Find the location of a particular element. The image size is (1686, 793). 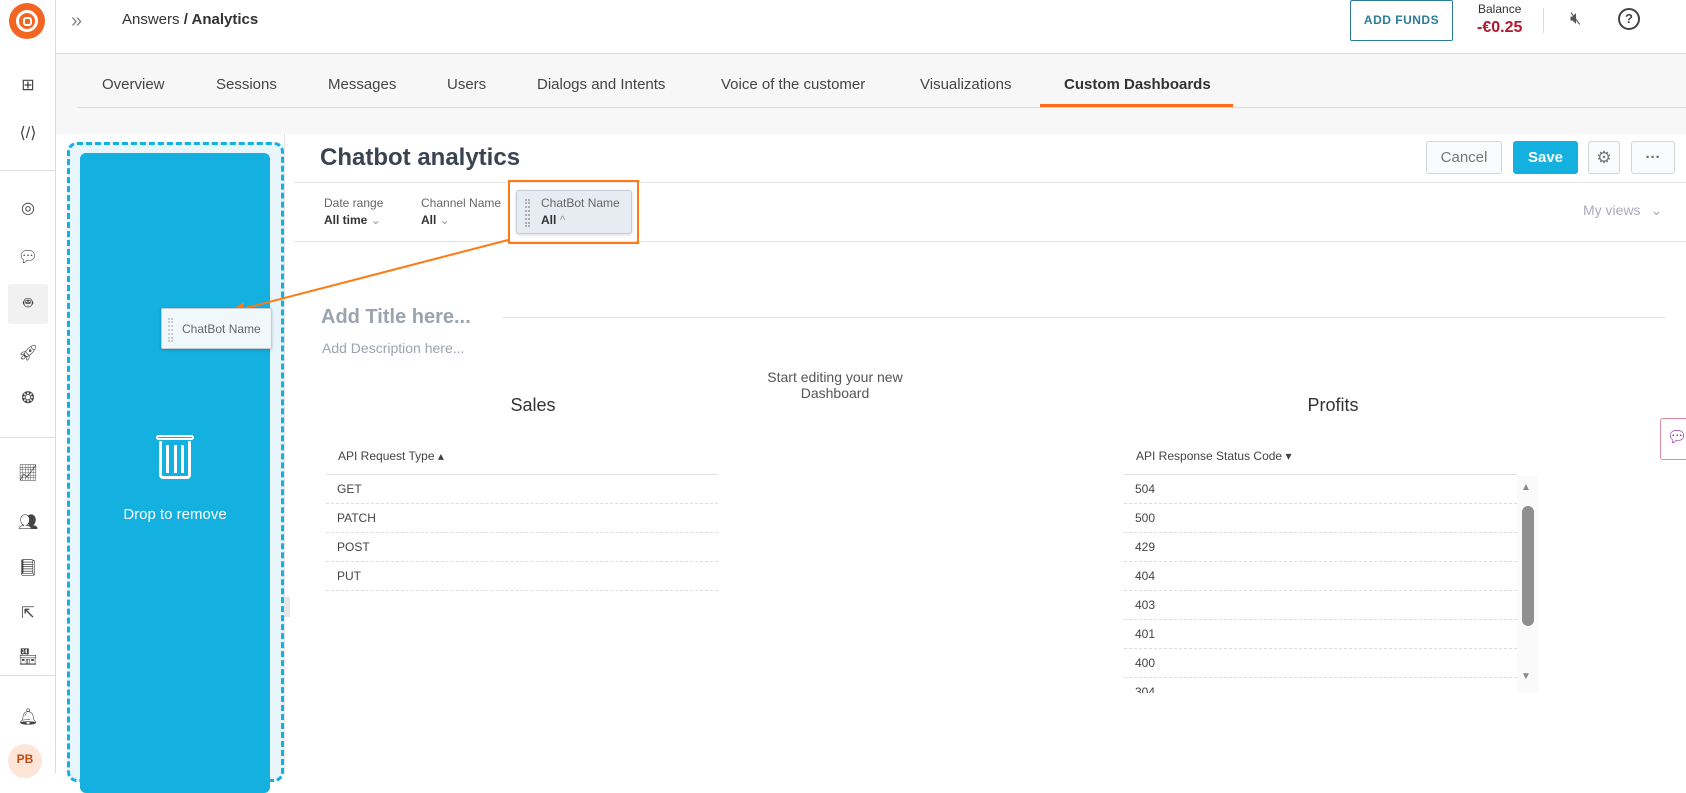

table-row: 429 is located at coordinates (1320, 547).